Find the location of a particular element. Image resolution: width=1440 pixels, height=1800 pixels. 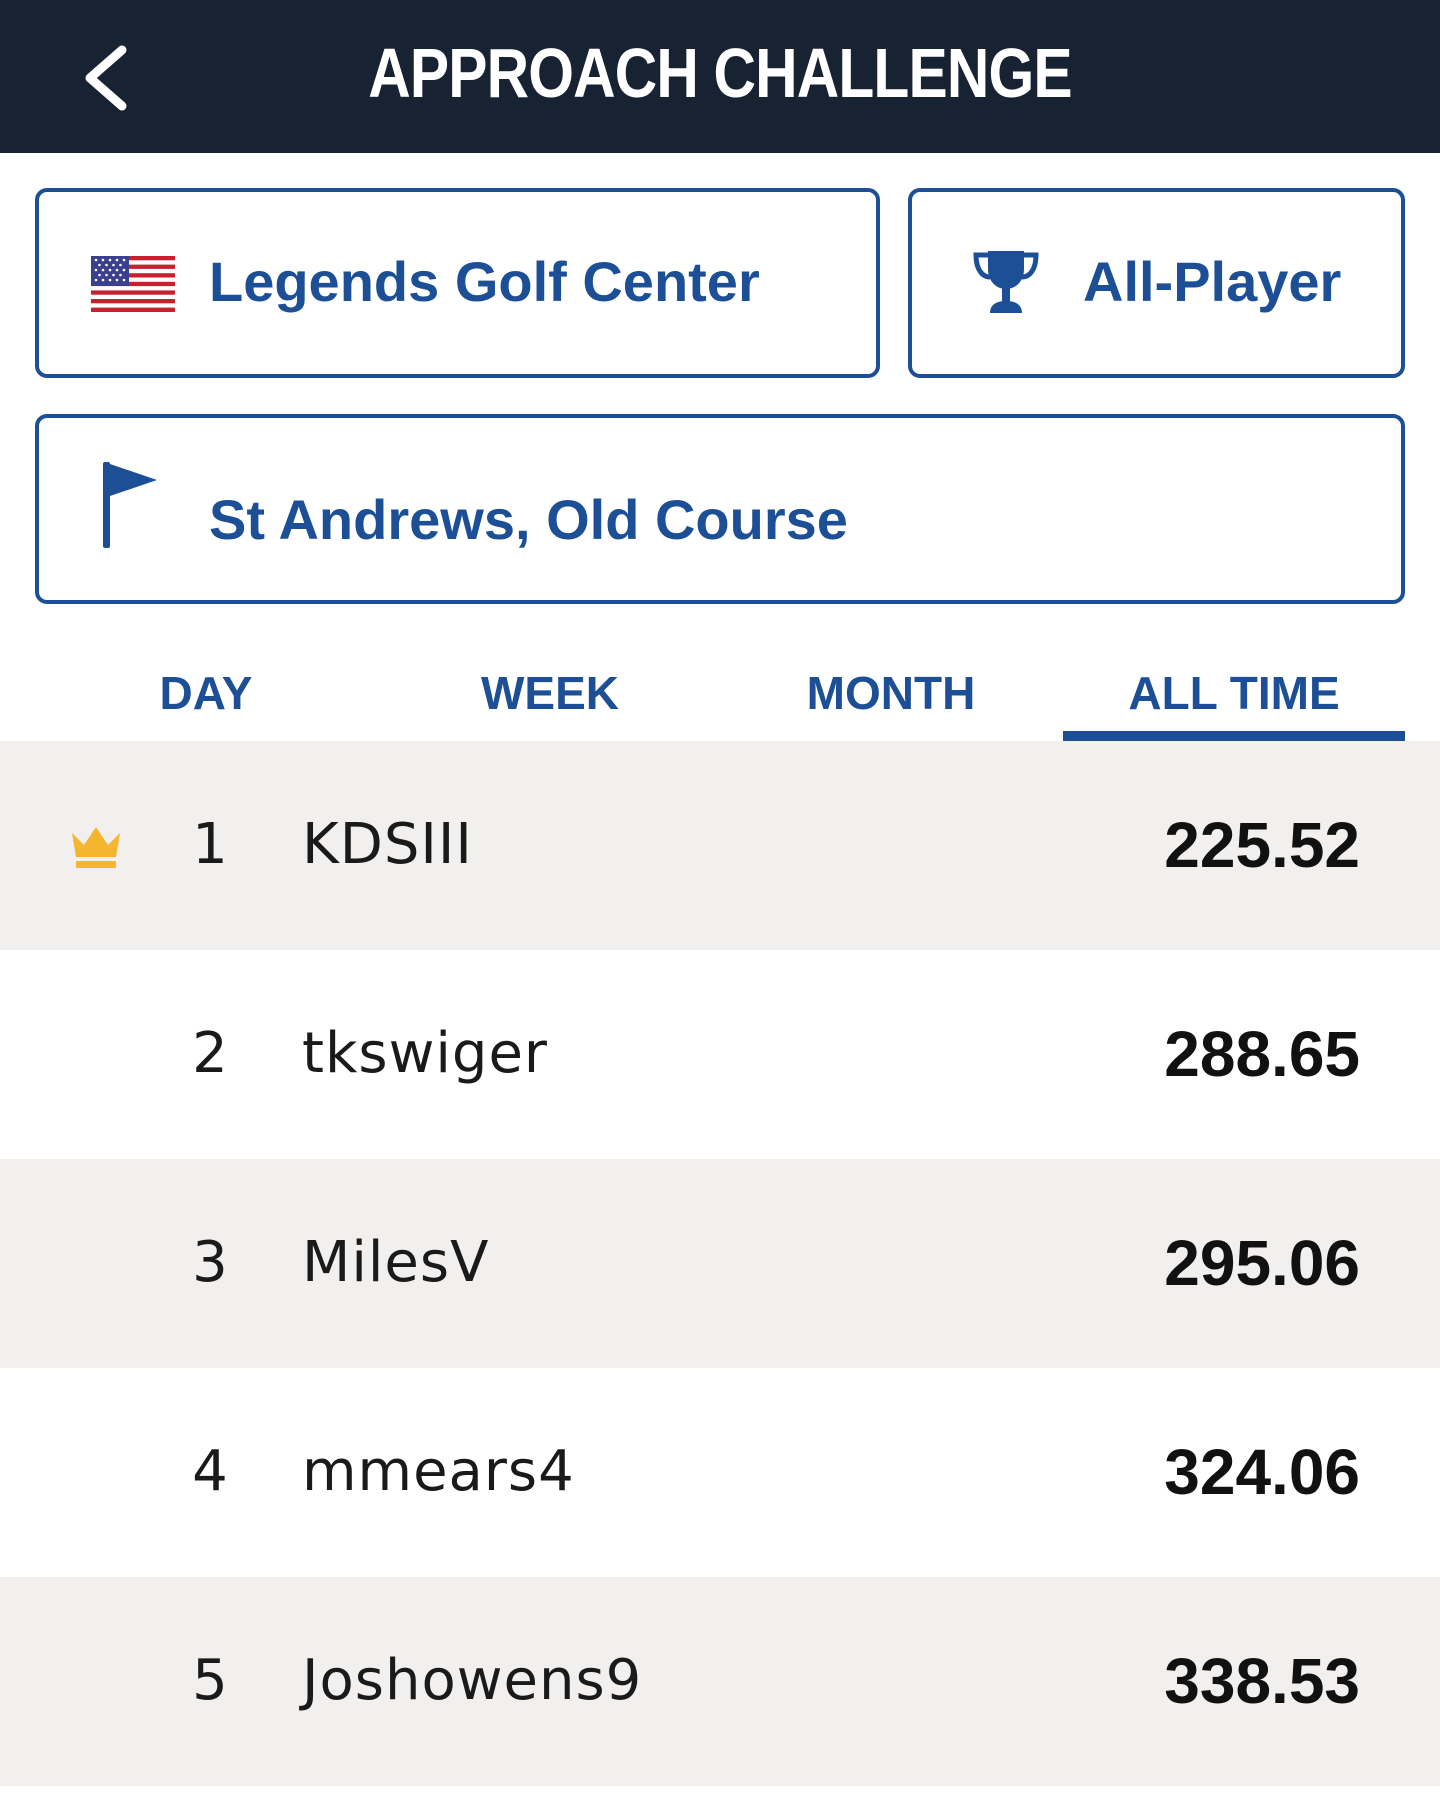

tab-week: WEEK is located at coordinates (550, 696).